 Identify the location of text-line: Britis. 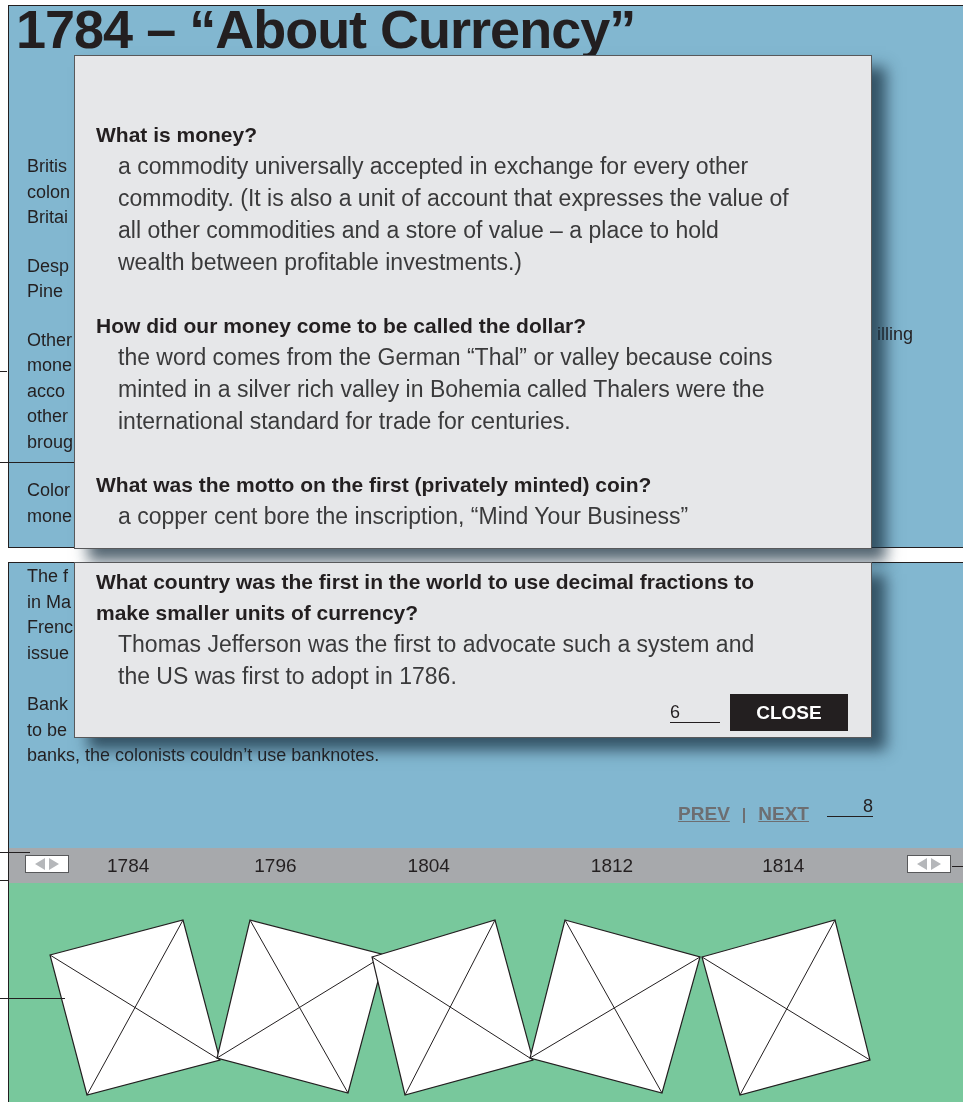
(47, 166).